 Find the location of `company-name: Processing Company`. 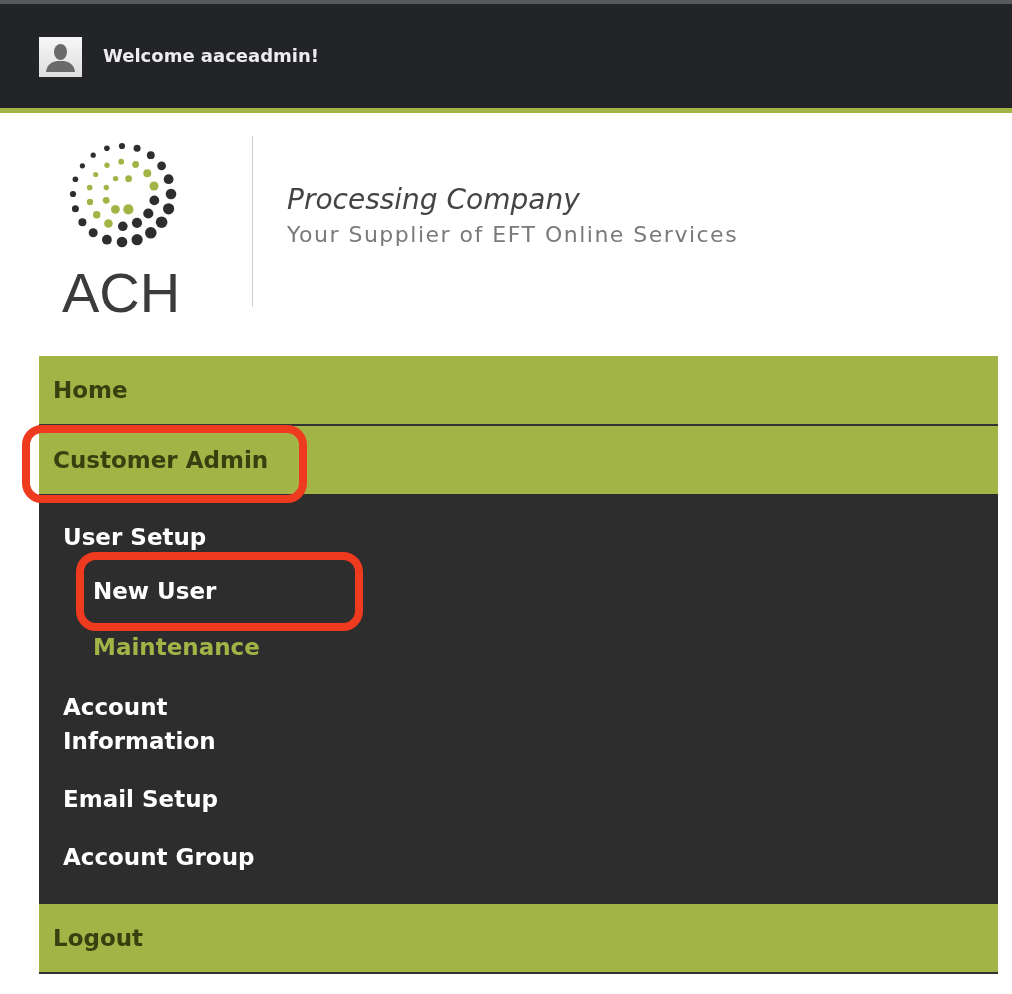

company-name: Processing Company is located at coordinates (434, 200).